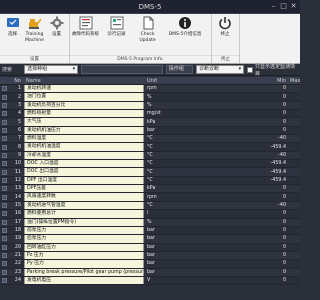 This screenshot has height=300, width=320. I want to click on table-row: 13 DPF压差 kPa 0, so click(150, 189).